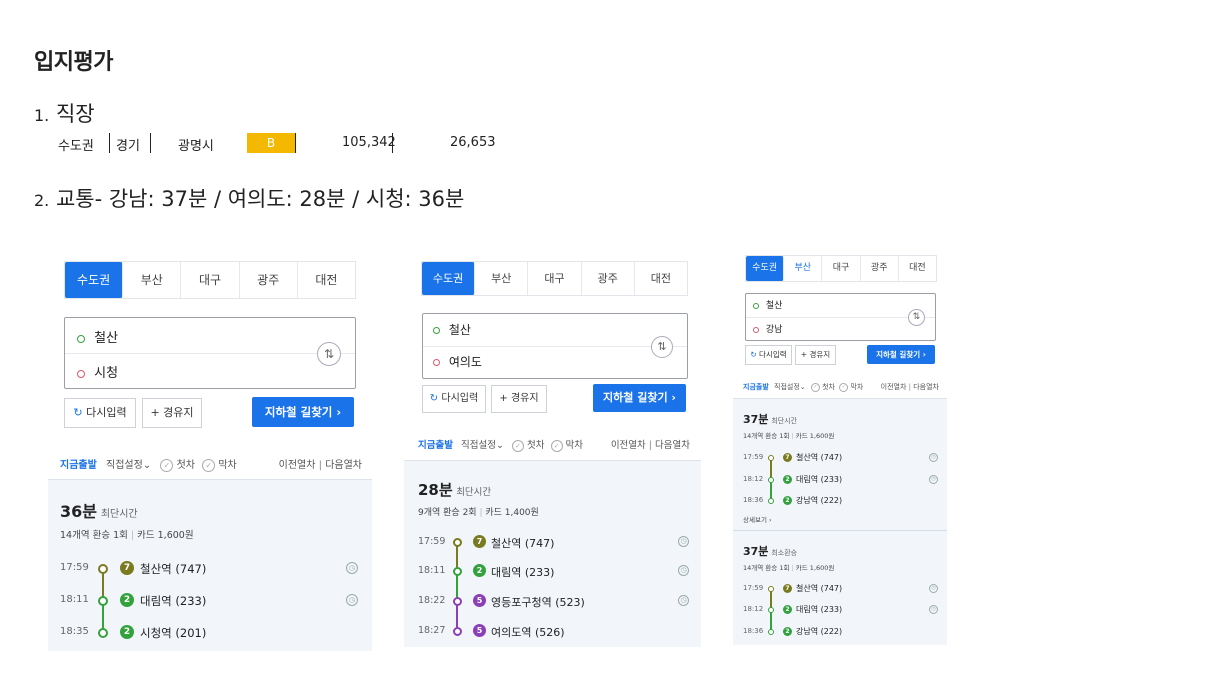 The width and height of the screenshot is (1216, 684). What do you see at coordinates (210, 353) in the screenshot?
I see `station-inputs: 철산 시청 ⇅` at bounding box center [210, 353].